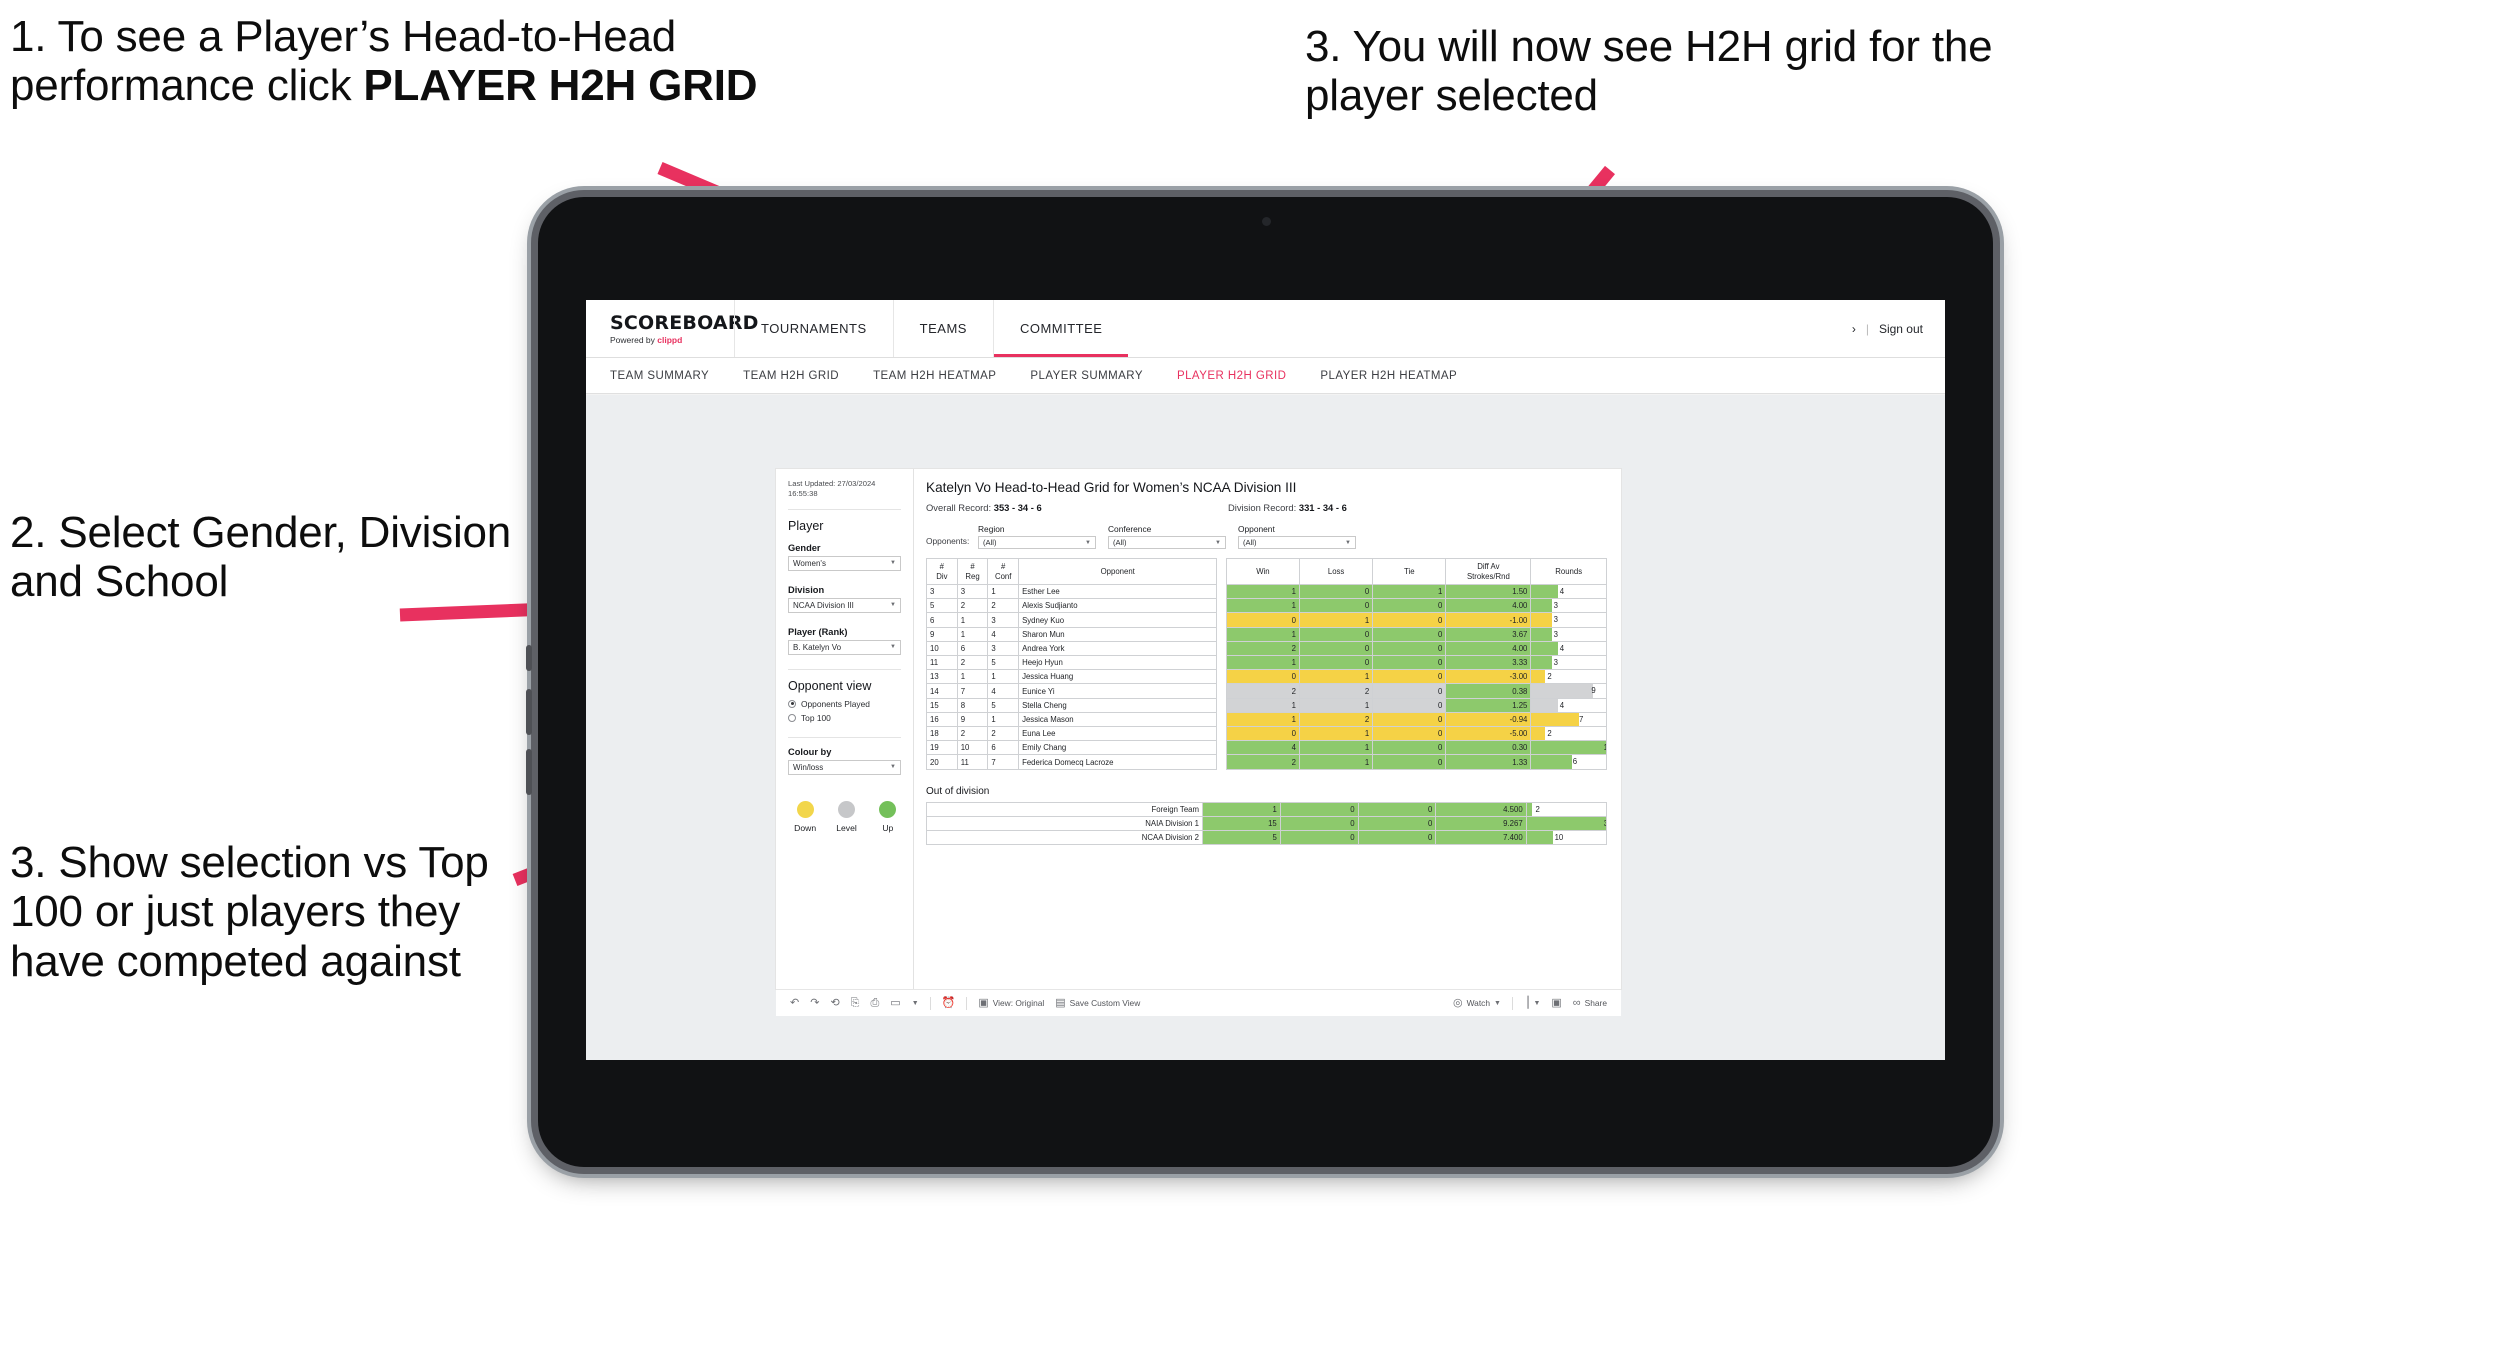  Describe the element at coordinates (1097, 1002) in the screenshot. I see `save-custom-view-button: ▤ Save Custom View` at that location.